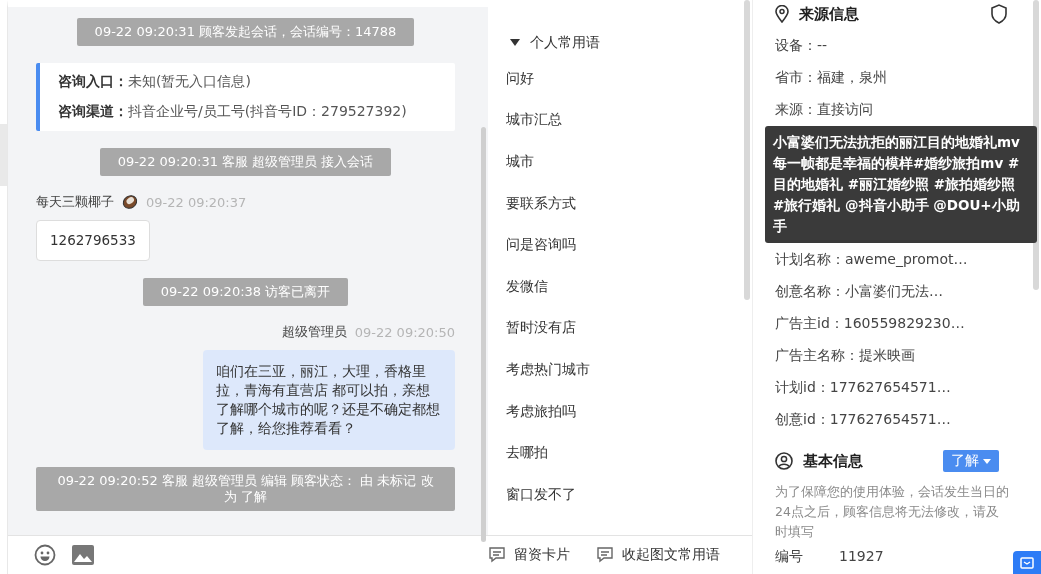  Describe the element at coordinates (829, 14) in the screenshot. I see `section-title: 来源信息` at that location.